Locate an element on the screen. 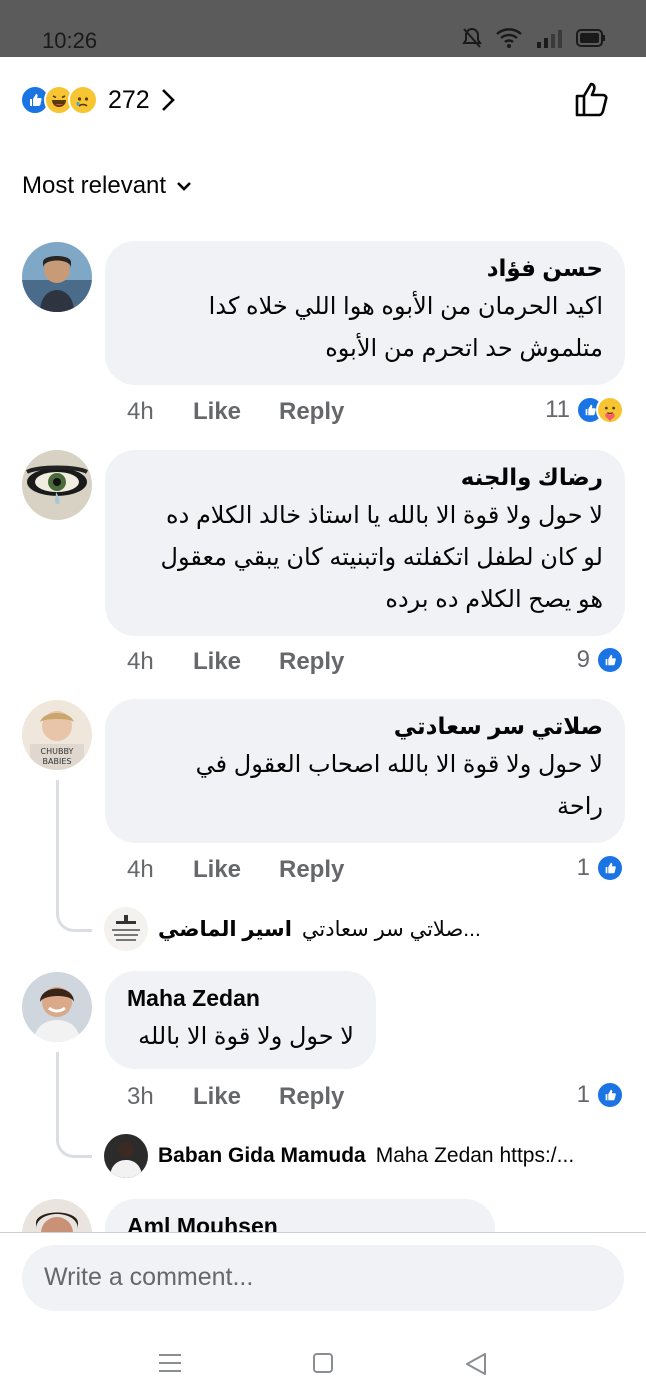  reaction-count: 272 is located at coordinates (129, 99).